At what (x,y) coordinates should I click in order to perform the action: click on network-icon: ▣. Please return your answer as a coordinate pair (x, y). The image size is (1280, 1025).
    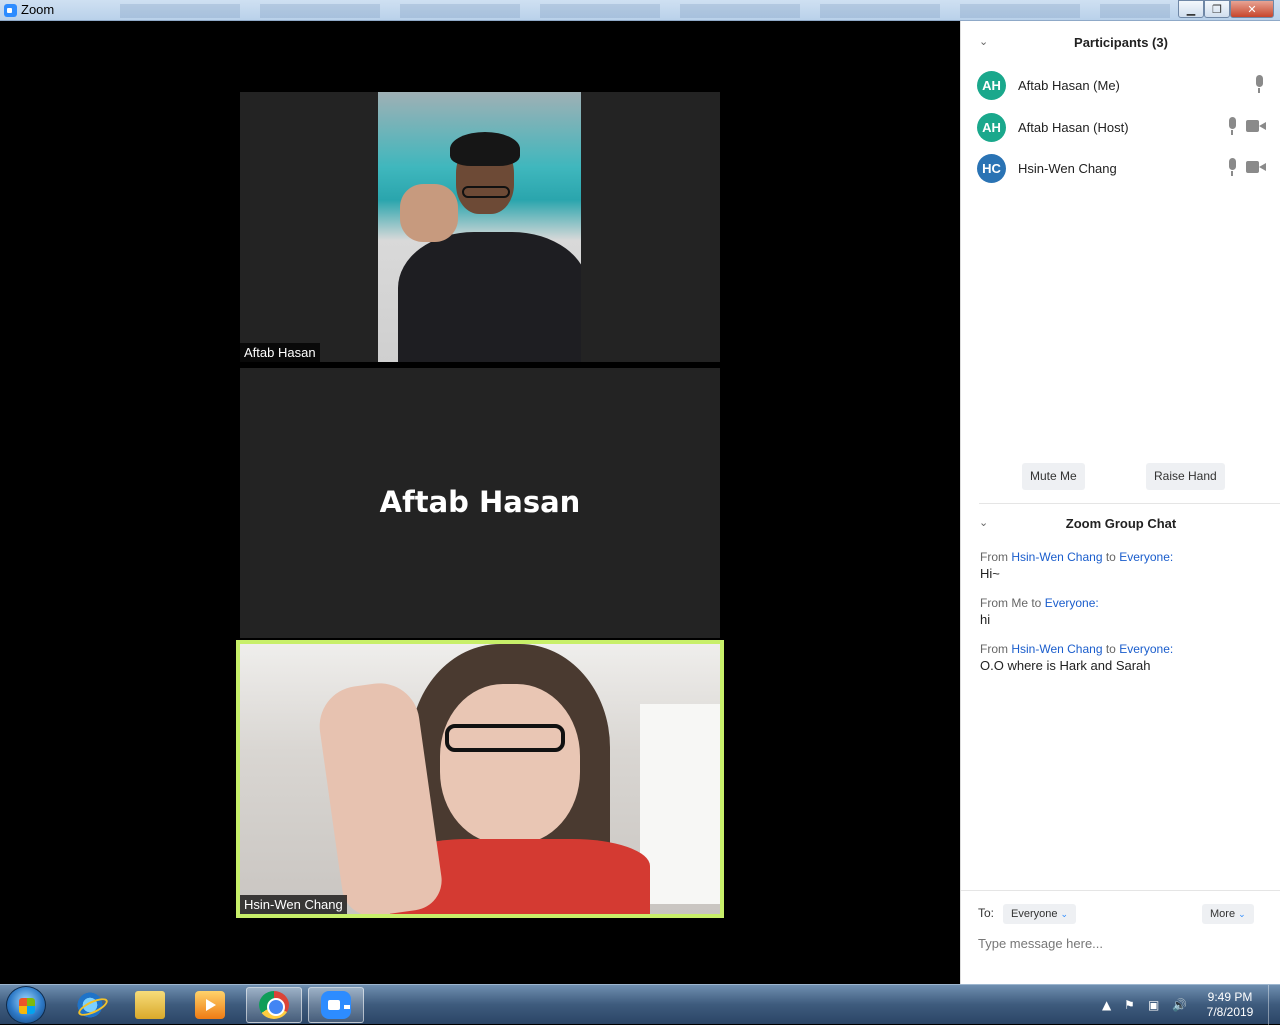
    Looking at the image, I should click on (1153, 1005).